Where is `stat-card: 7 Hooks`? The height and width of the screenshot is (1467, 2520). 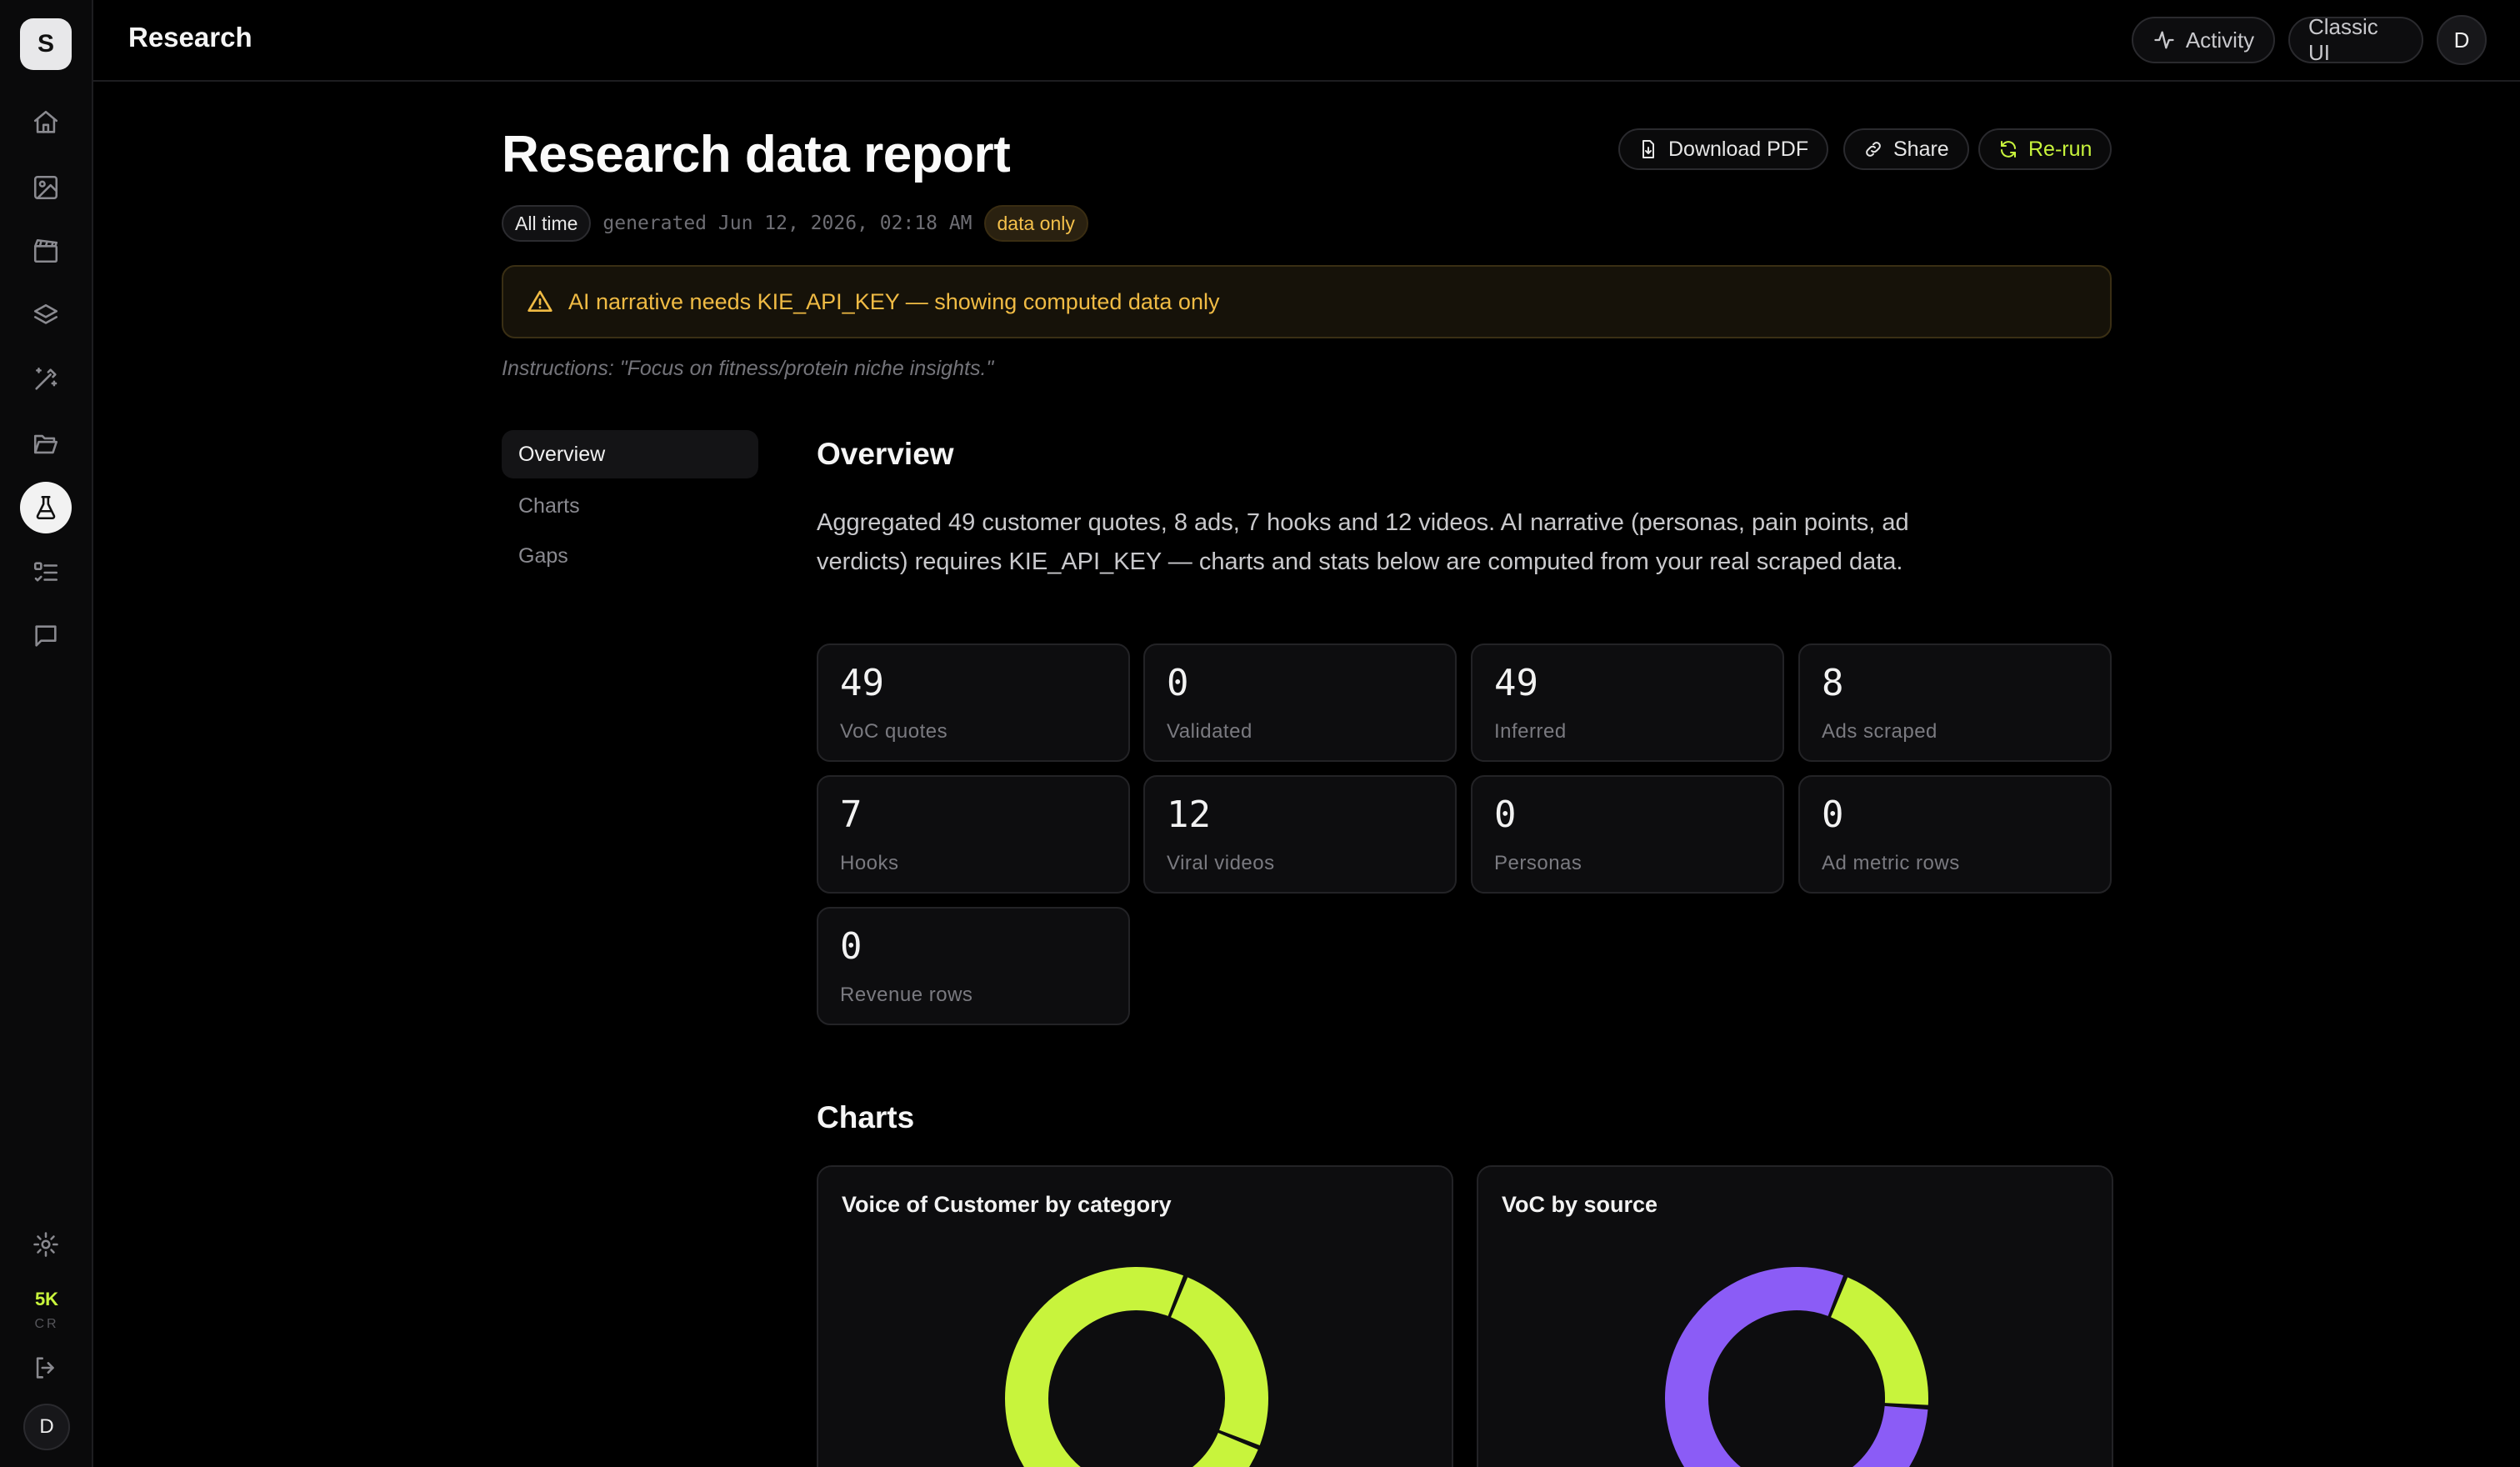 stat-card: 7 Hooks is located at coordinates (974, 834).